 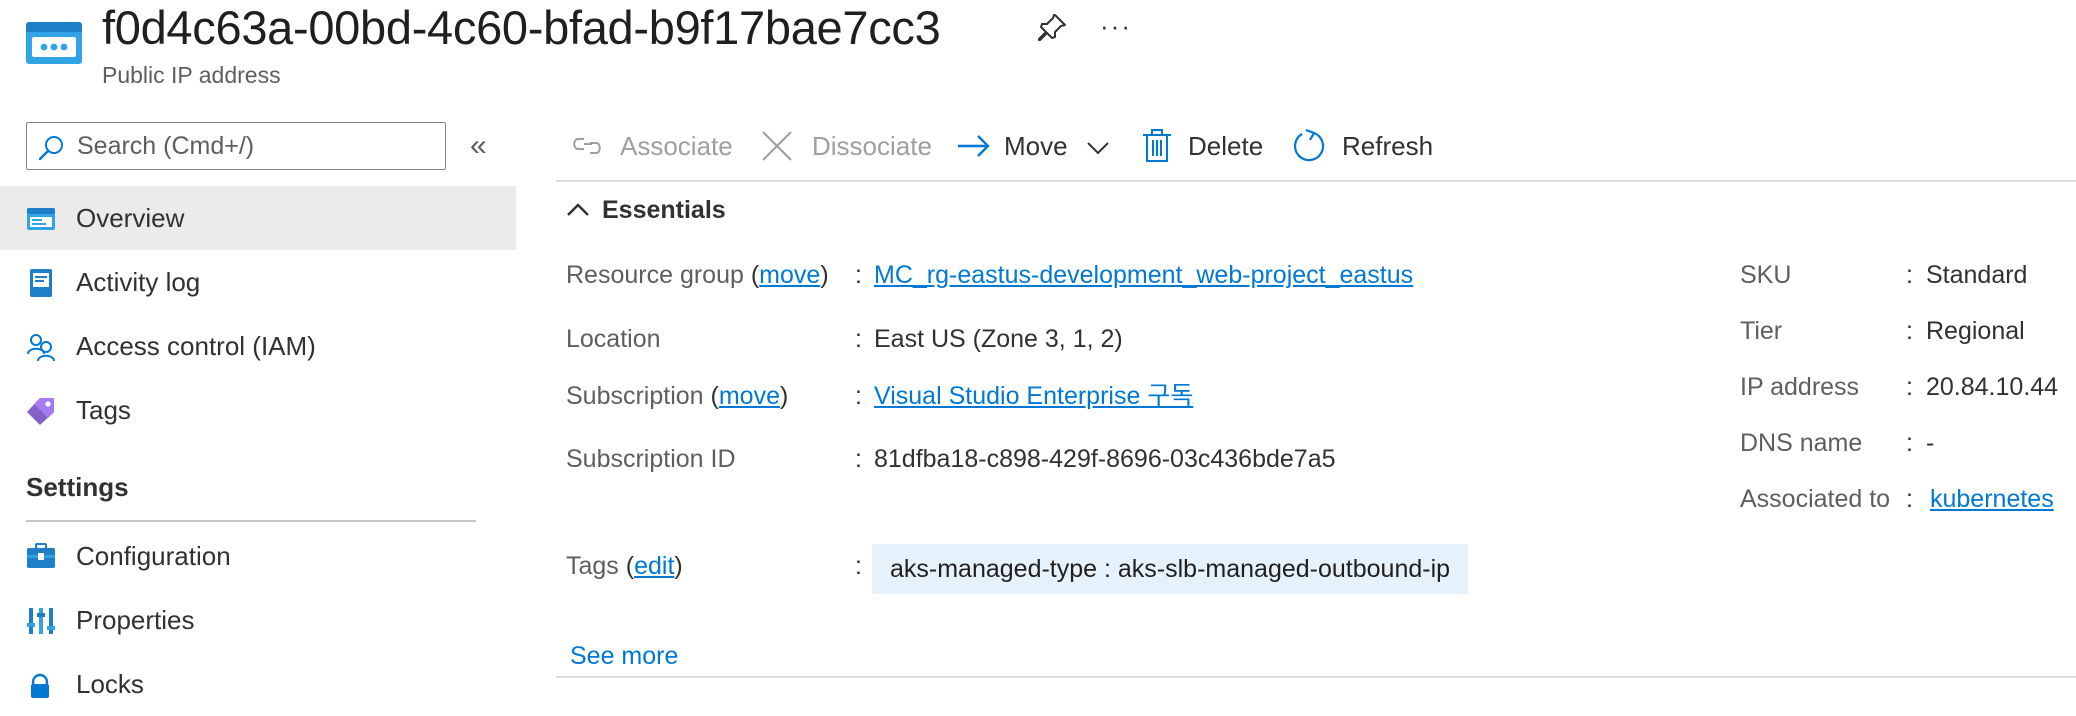 I want to click on sidebar-item-label: Access control (IAM), so click(x=196, y=346).